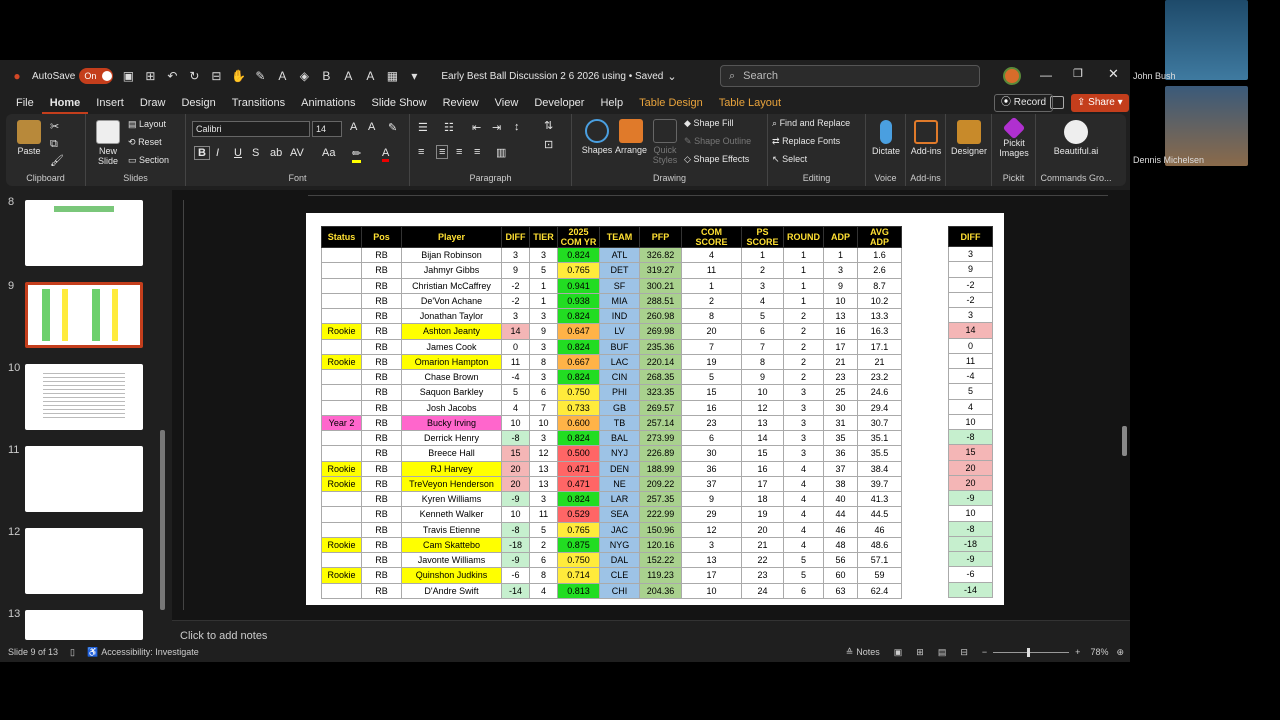 This screenshot has width=1280, height=720. What do you see at coordinates (840, 529) in the screenshot?
I see `table-cell: 46` at bounding box center [840, 529].